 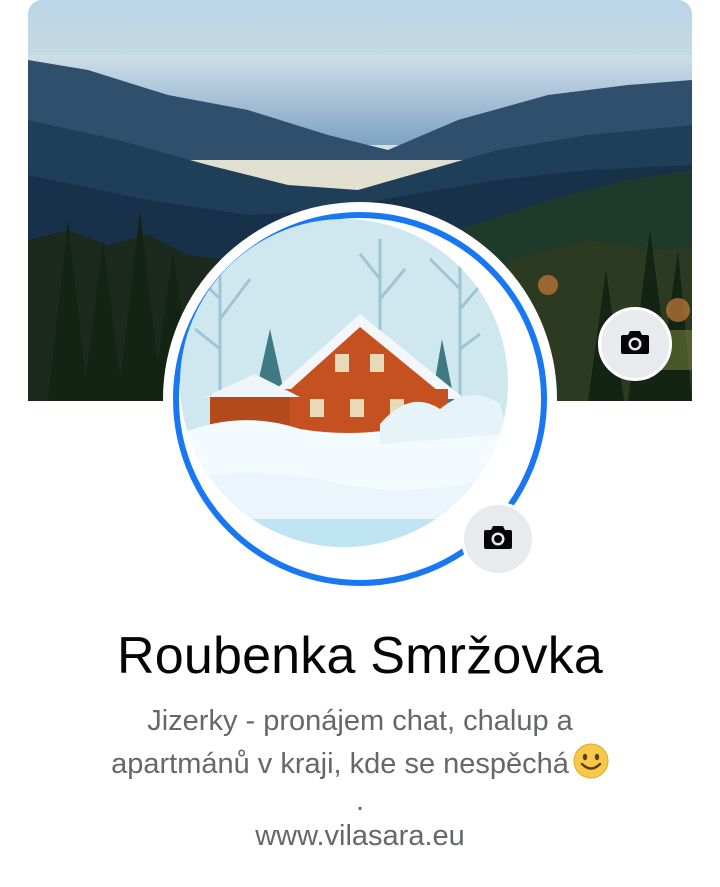 I want to click on edit-profile-picture-button, so click(x=498, y=539).